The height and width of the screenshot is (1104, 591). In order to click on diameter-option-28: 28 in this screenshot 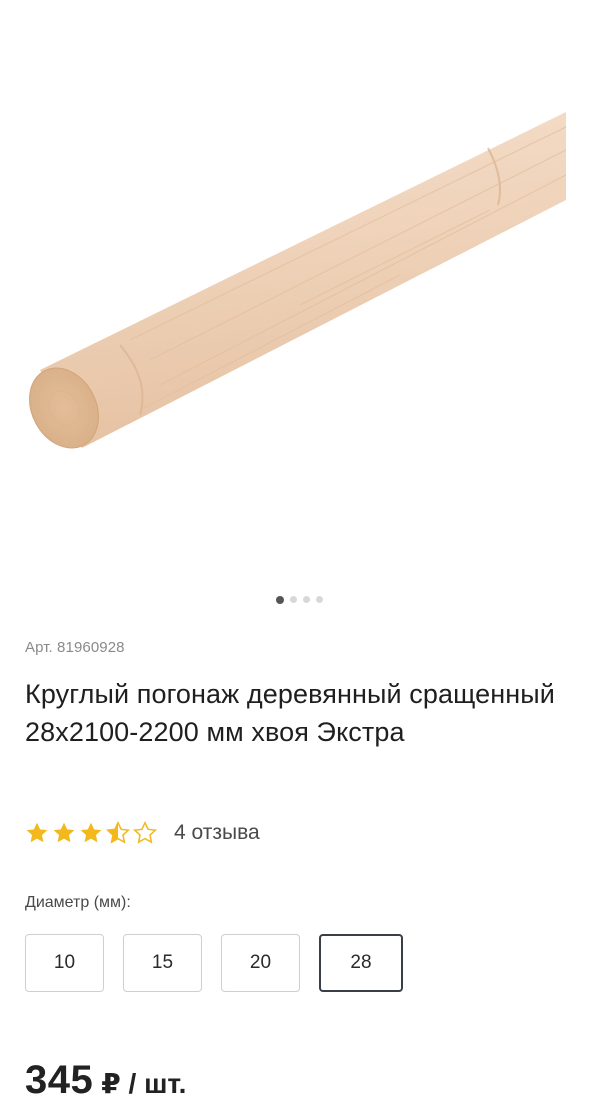, I will do `click(361, 963)`.